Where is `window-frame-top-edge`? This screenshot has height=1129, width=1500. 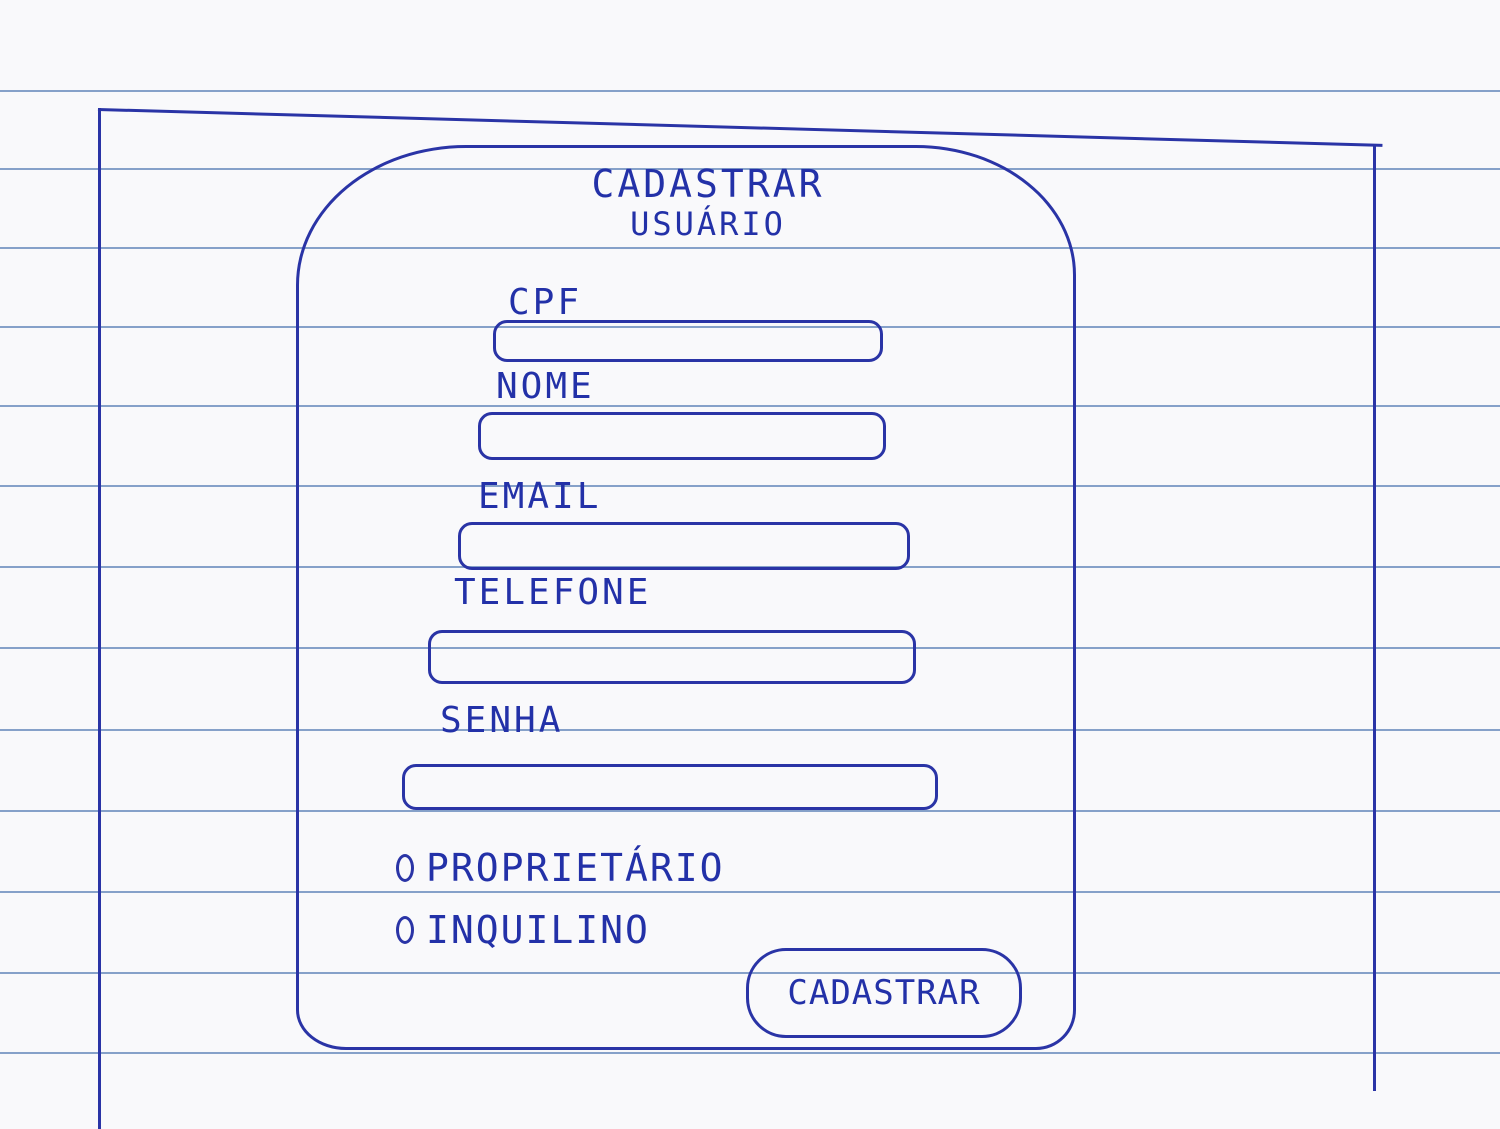
window-frame-top-edge is located at coordinates (740, 127).